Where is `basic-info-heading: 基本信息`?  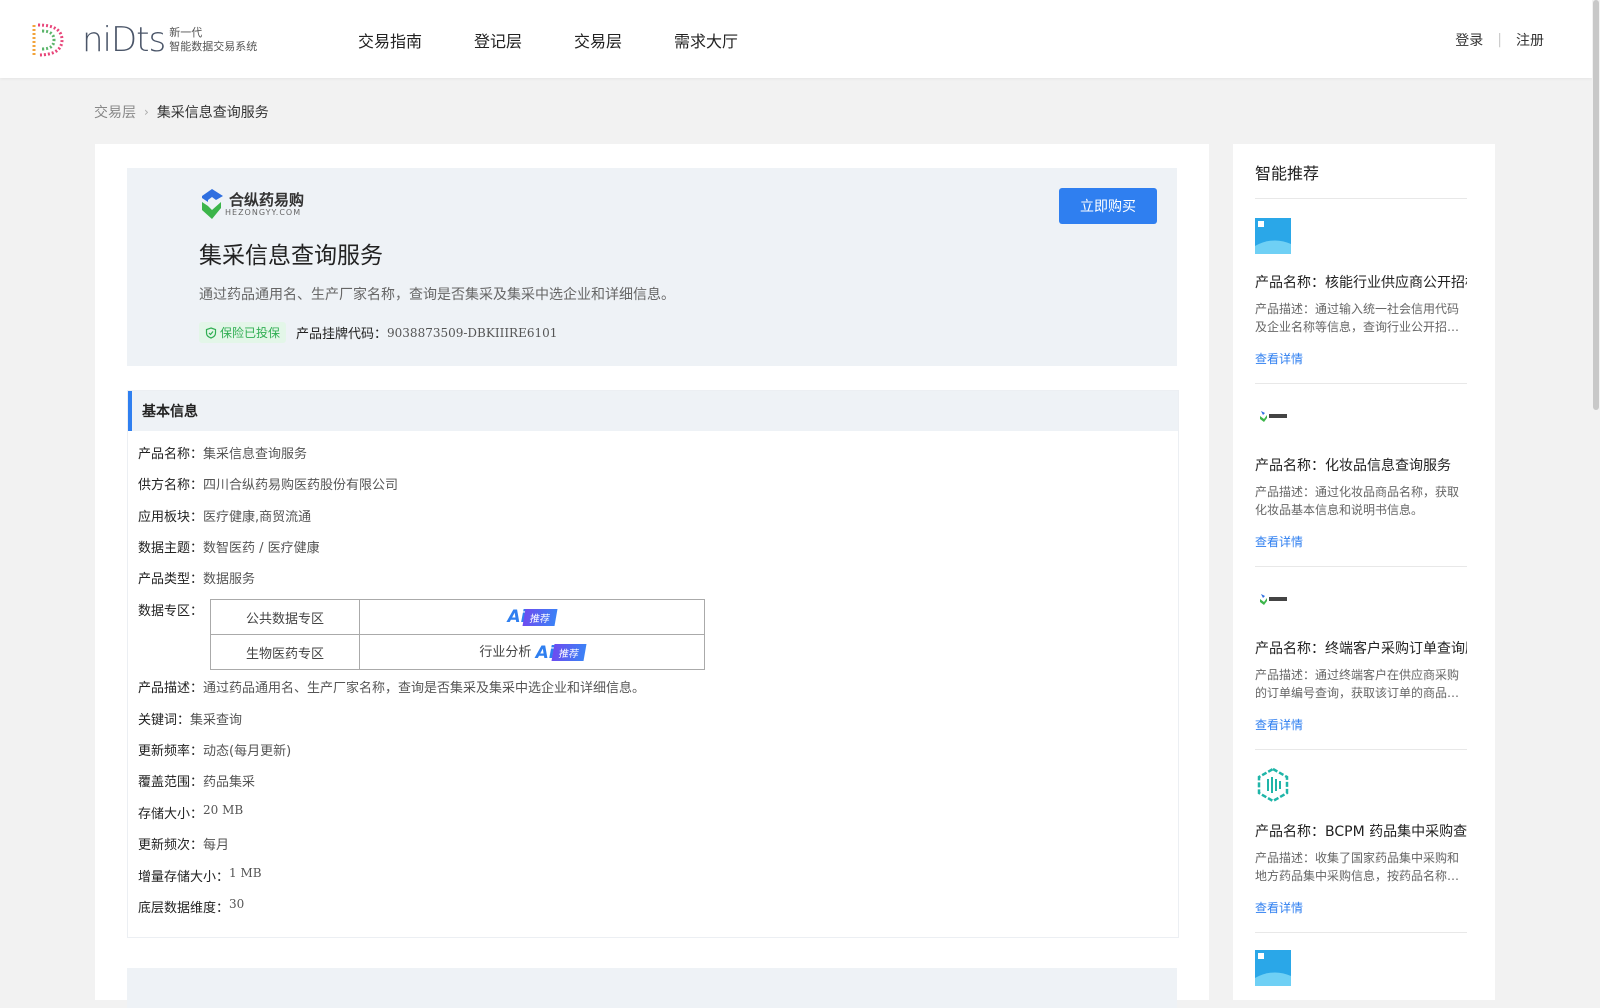
basic-info-heading: 基本信息 is located at coordinates (653, 411).